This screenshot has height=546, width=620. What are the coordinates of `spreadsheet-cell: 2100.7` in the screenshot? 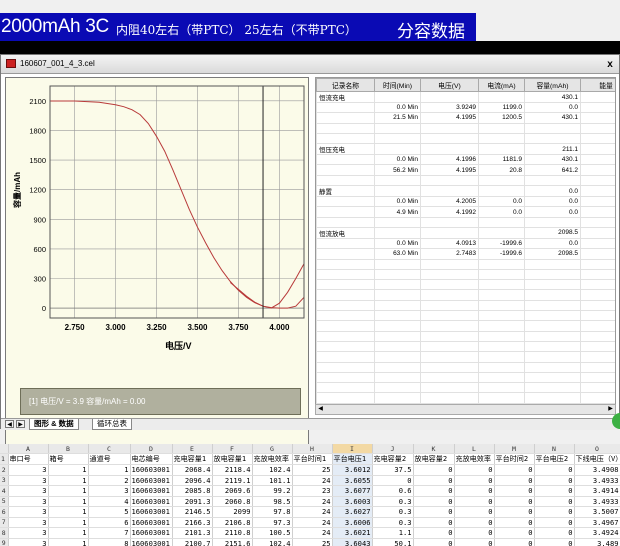 It's located at (192, 542).